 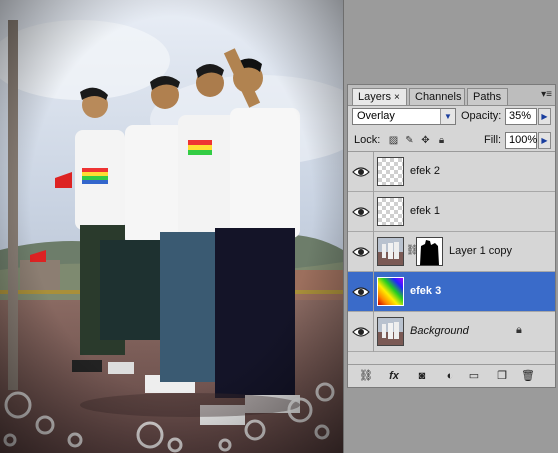 What do you see at coordinates (409, 140) in the screenshot?
I see `lock-pixels-icon: ✎` at bounding box center [409, 140].